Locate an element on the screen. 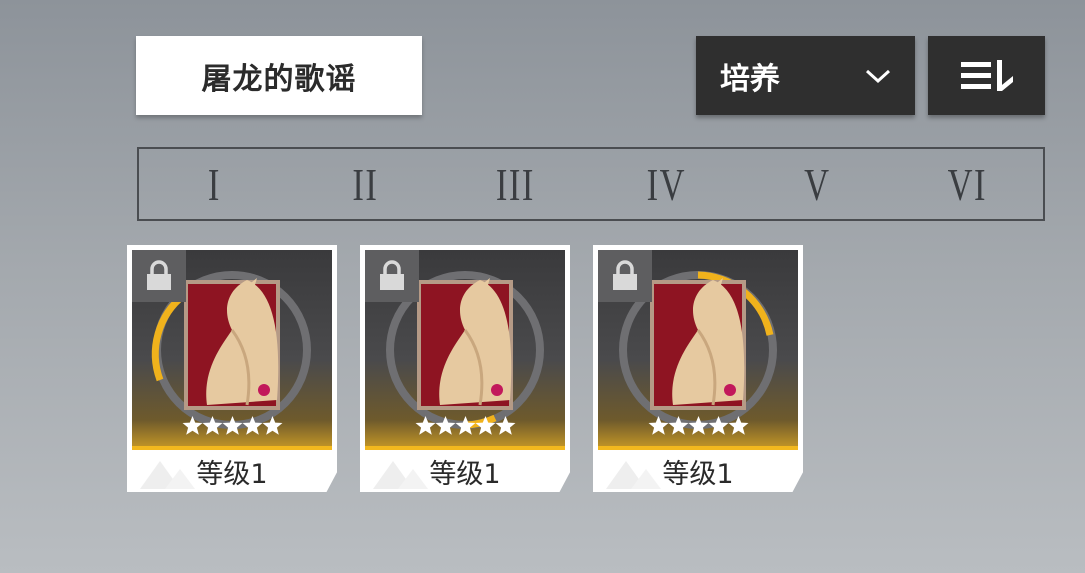 This screenshot has height=573, width=1085. rarity-tab-bar: I II III IV V VI is located at coordinates (591, 184).